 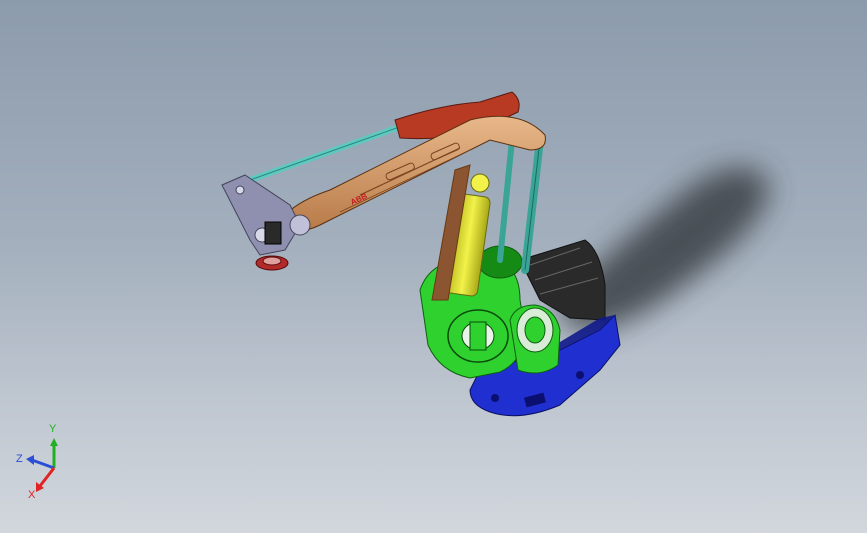 I want to click on tool-flange, so click(x=272, y=263).